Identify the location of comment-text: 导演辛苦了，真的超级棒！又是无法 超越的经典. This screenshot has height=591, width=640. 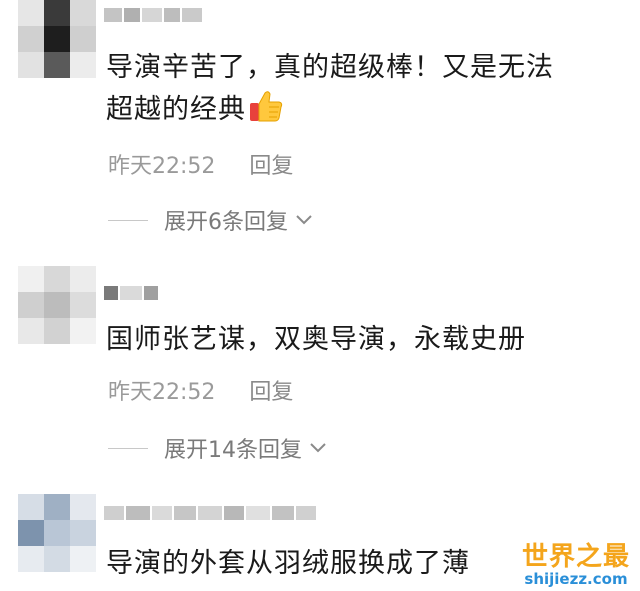
(366, 92).